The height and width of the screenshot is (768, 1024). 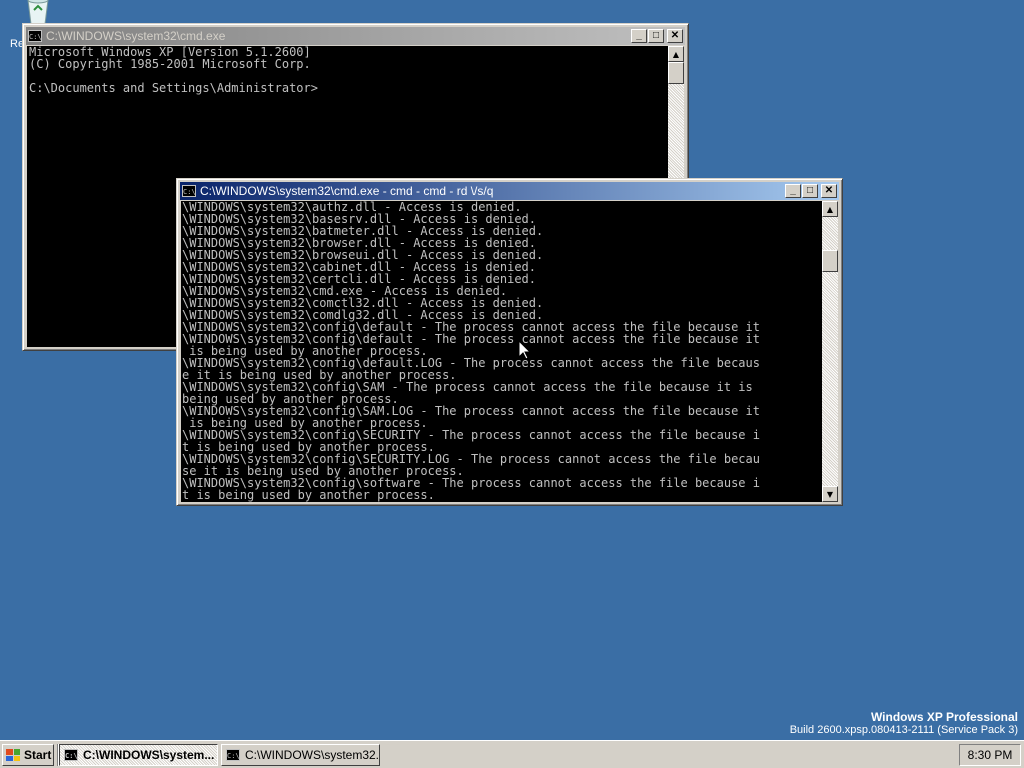 I want to click on mouse-pointer-icon, so click(x=525, y=350).